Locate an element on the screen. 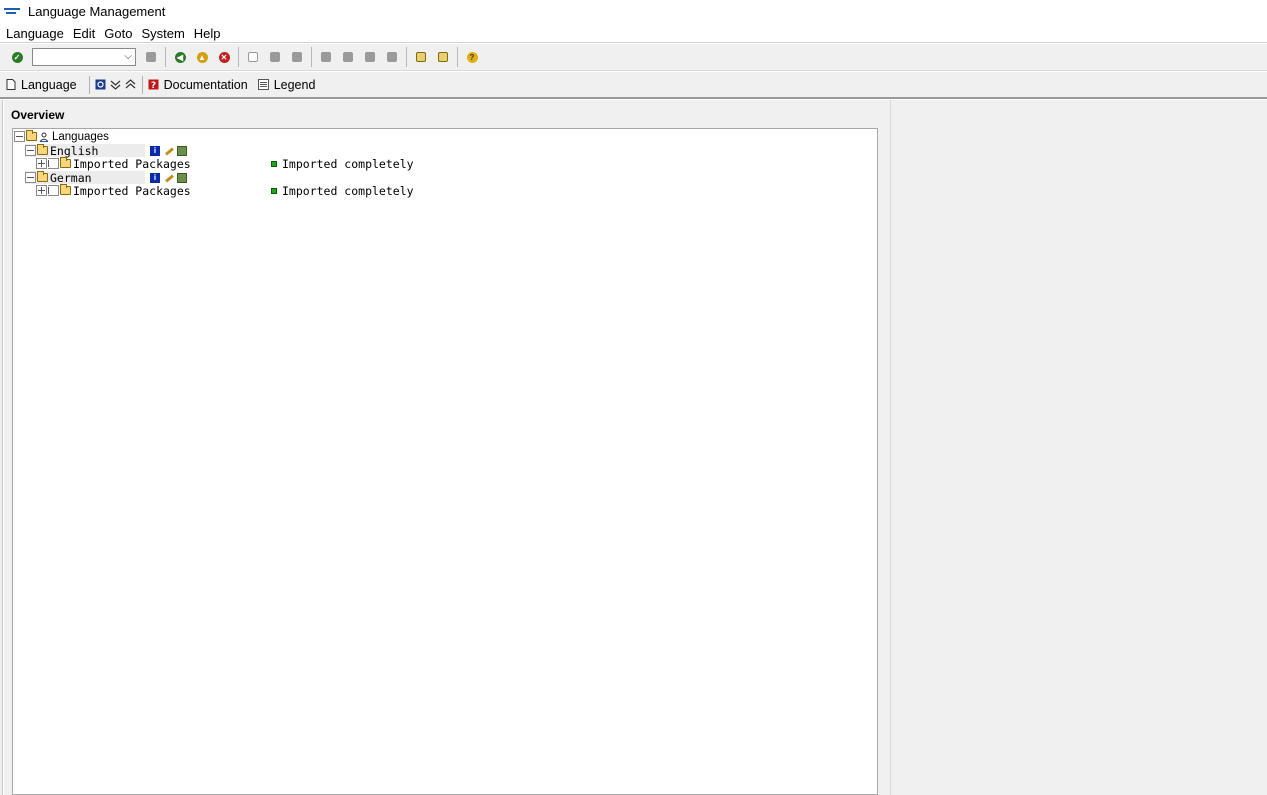 This screenshot has width=1267, height=795. help-button: ? is located at coordinates (472, 57).